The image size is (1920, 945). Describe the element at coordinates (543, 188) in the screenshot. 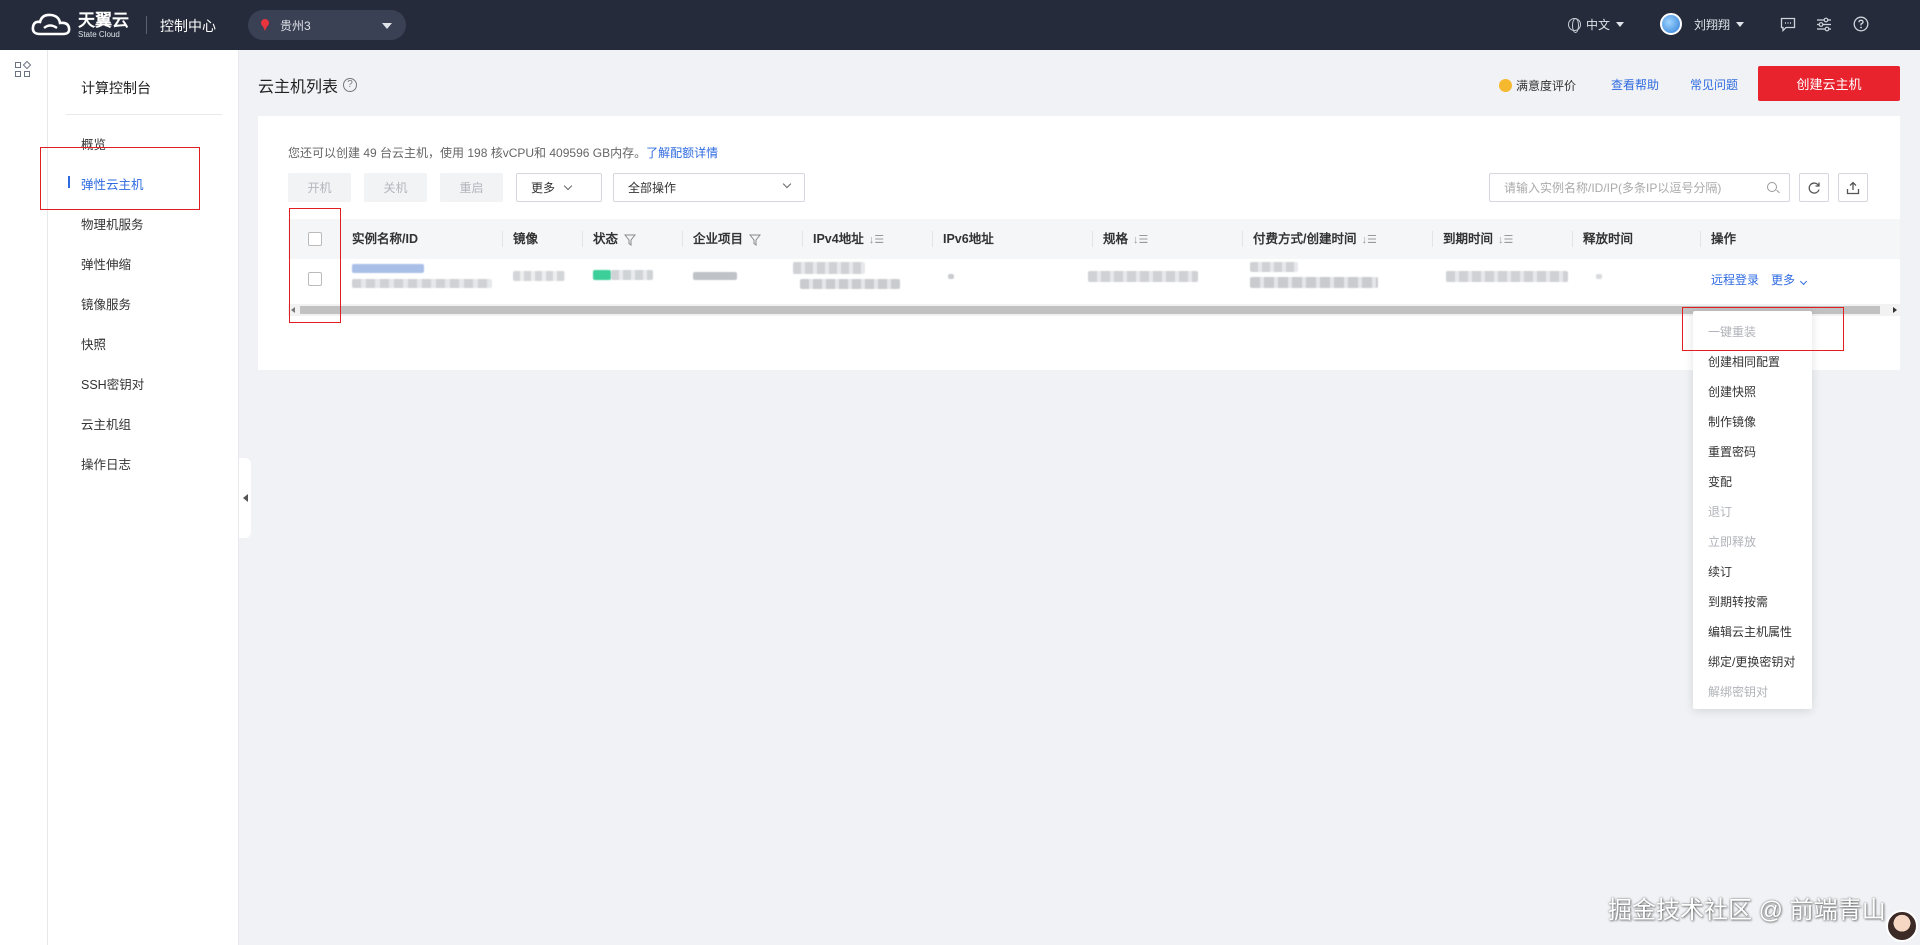

I see `more-label: 更多` at that location.